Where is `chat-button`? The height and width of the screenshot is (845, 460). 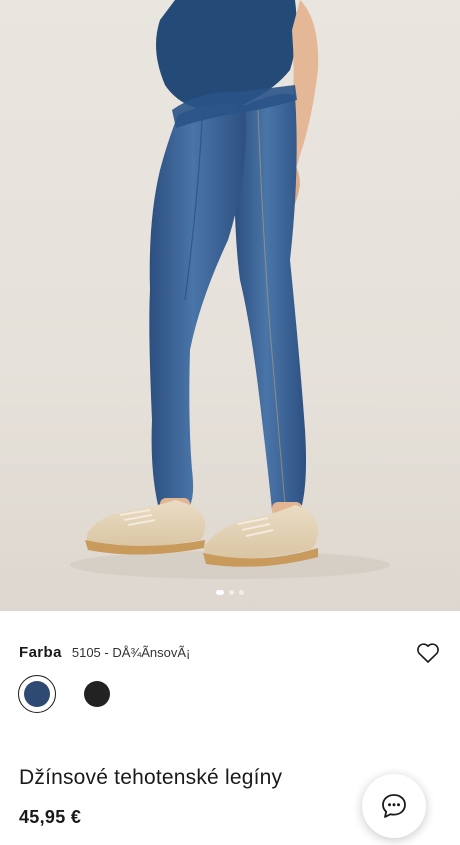
chat-button is located at coordinates (394, 806).